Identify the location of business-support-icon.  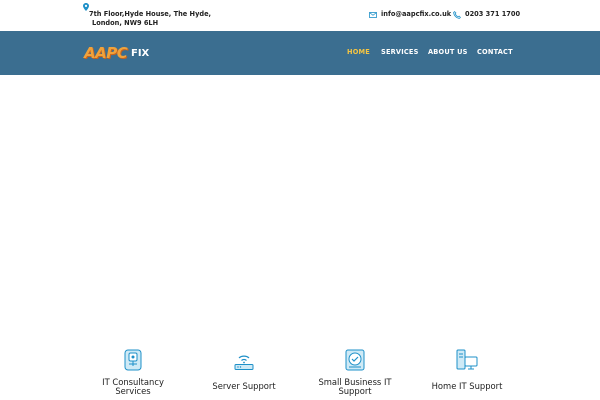
(355, 360).